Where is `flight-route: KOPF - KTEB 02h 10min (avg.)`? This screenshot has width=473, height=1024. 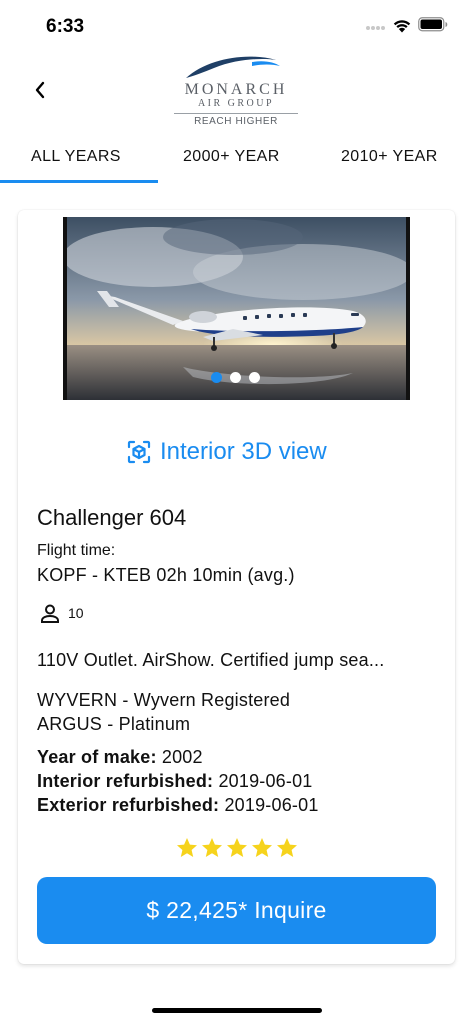 flight-route: KOPF - KTEB 02h 10min (avg.) is located at coordinates (166, 575).